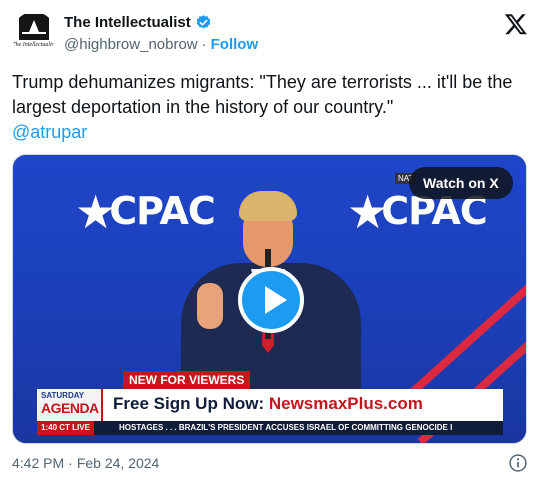 The width and height of the screenshot is (544, 480). Describe the element at coordinates (34, 27) in the screenshot. I see `intellectualist-logo-icon` at that location.